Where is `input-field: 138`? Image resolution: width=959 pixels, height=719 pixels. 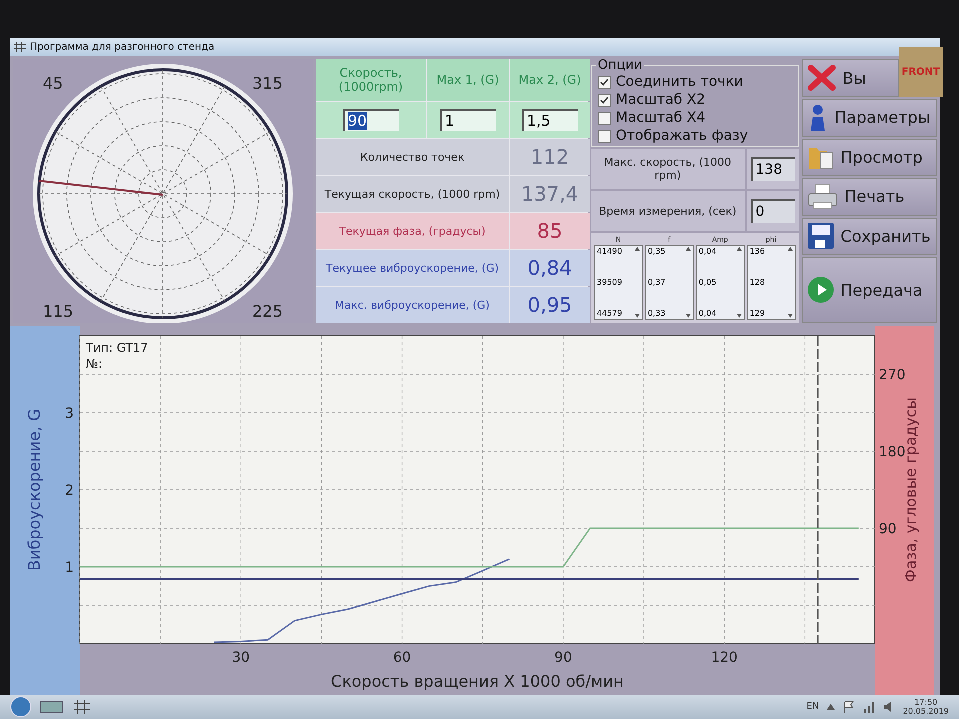 input-field: 138 is located at coordinates (772, 169).